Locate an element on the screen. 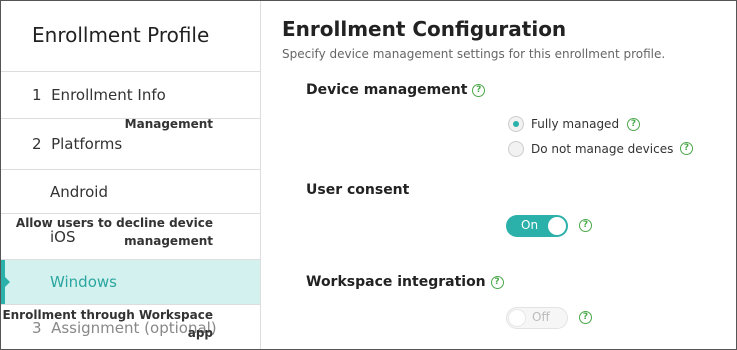 Image resolution: width=737 pixels, height=350 pixels. toggle-state-label: Off is located at coordinates (541, 317).